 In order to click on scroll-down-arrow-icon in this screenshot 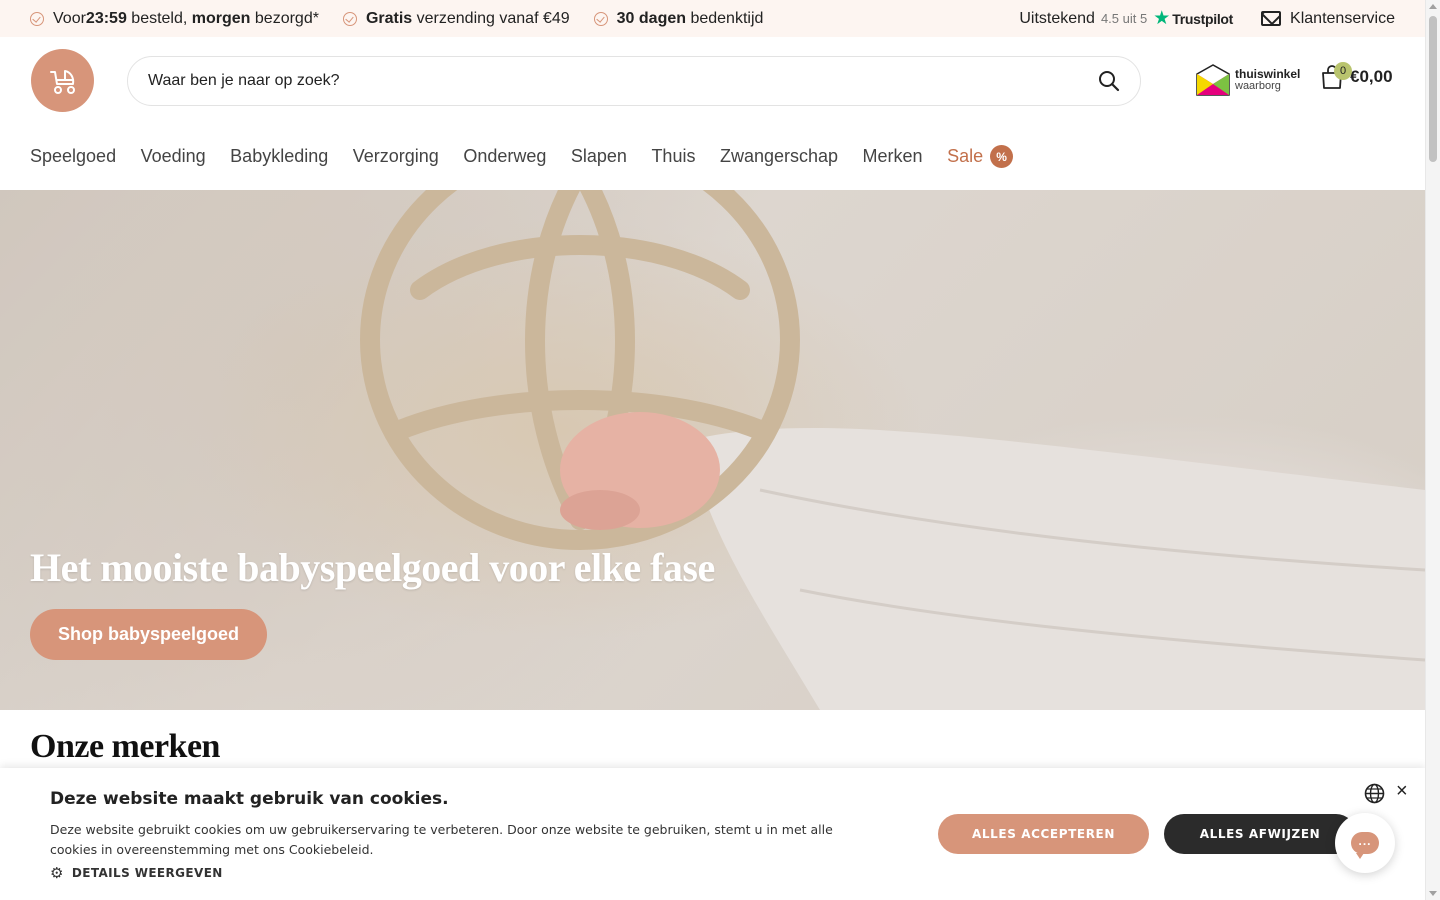, I will do `click(1433, 893)`.